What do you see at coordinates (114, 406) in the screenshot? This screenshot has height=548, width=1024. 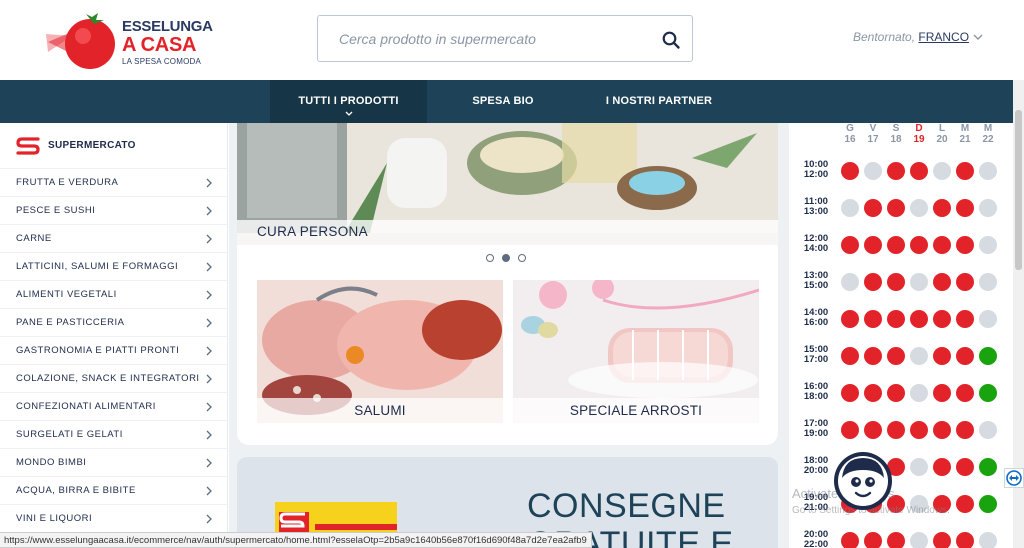 I see `sidebar-item: CONFEZIONATI ALIMENTARI` at bounding box center [114, 406].